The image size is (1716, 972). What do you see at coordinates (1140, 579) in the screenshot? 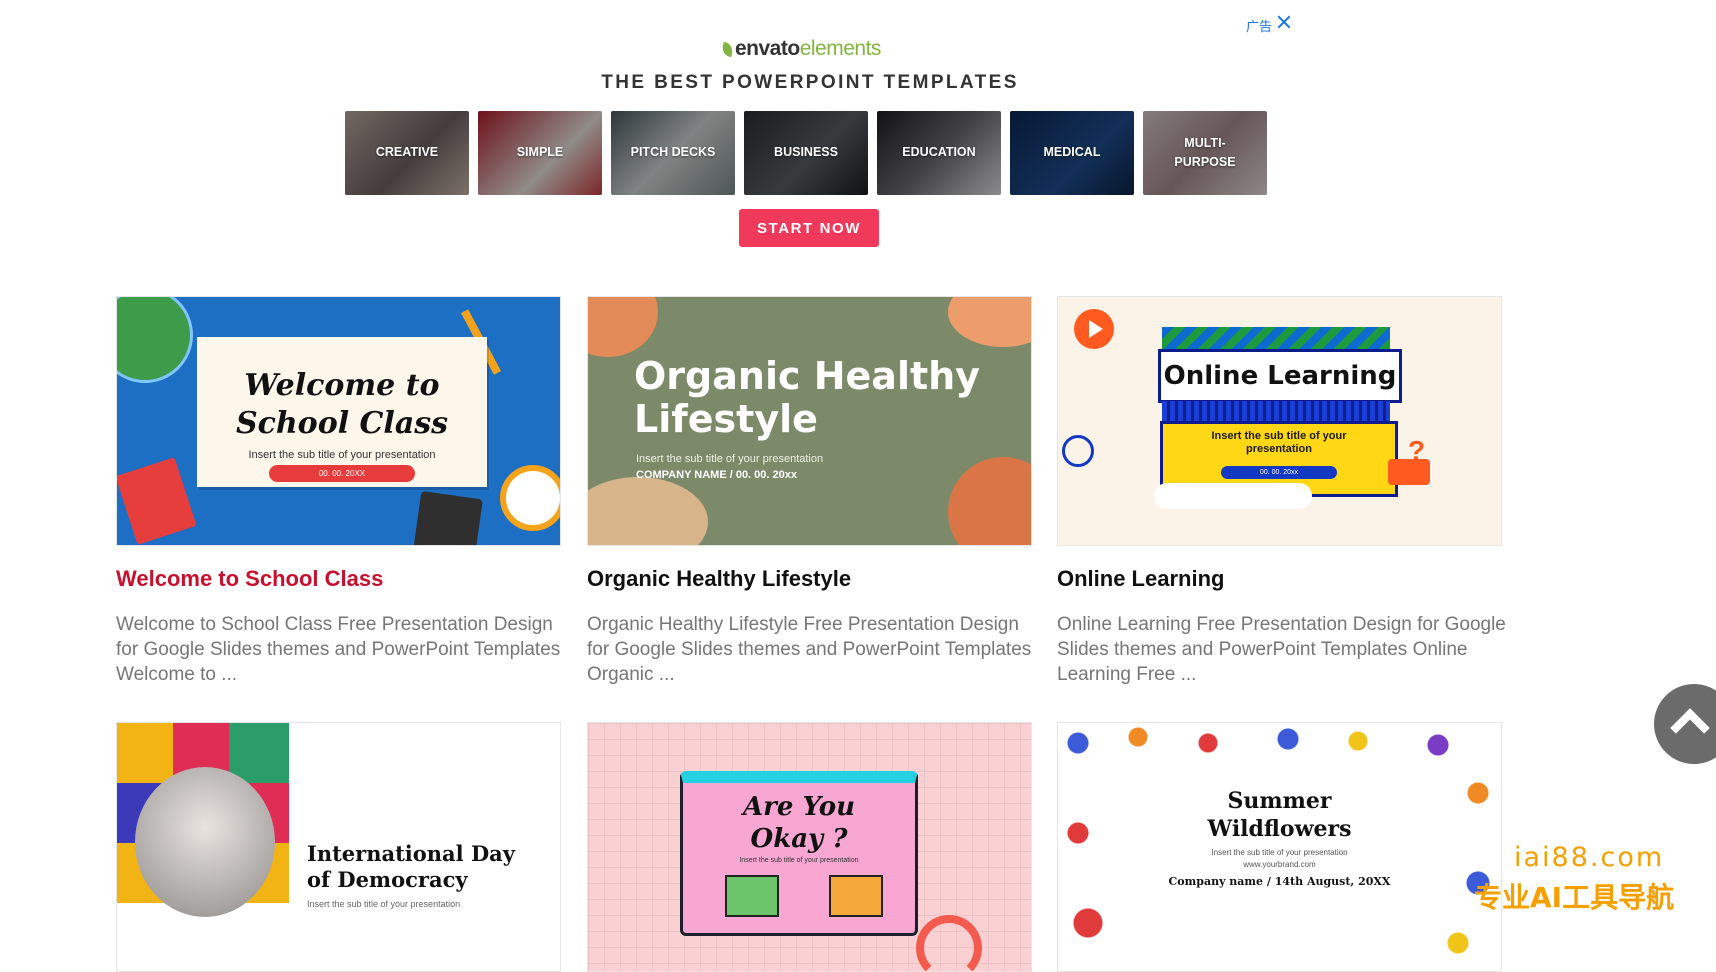
I see `card-title-link: Online Learning` at bounding box center [1140, 579].